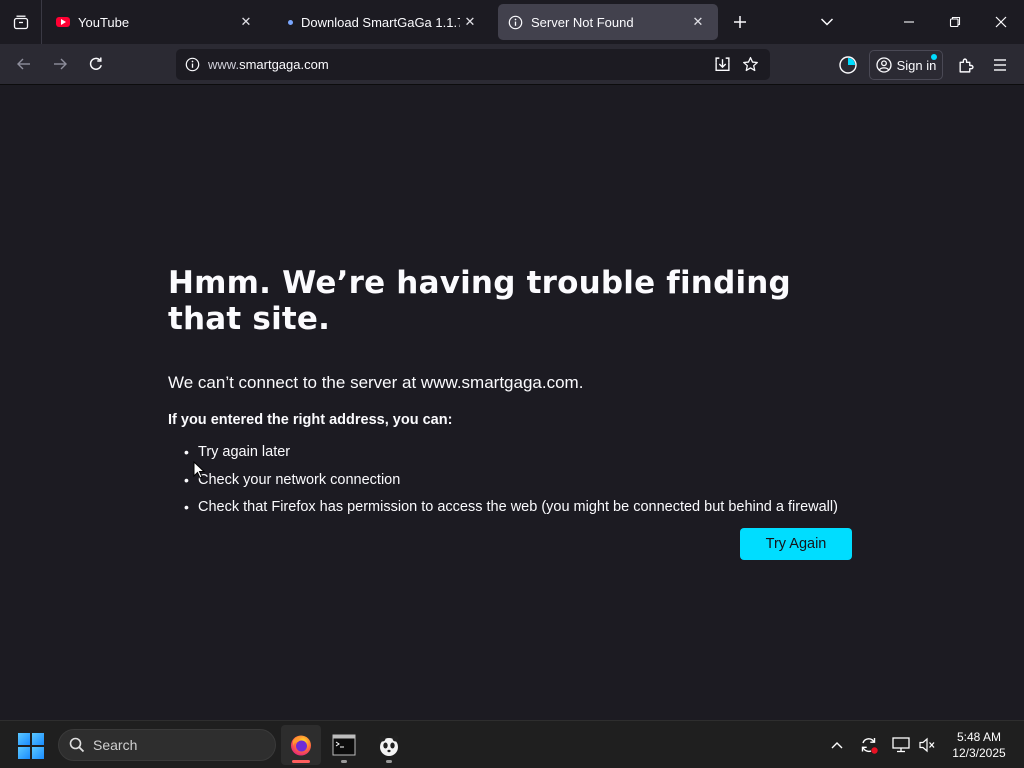  I want to click on sign-in-label: Sign in, so click(916, 65).